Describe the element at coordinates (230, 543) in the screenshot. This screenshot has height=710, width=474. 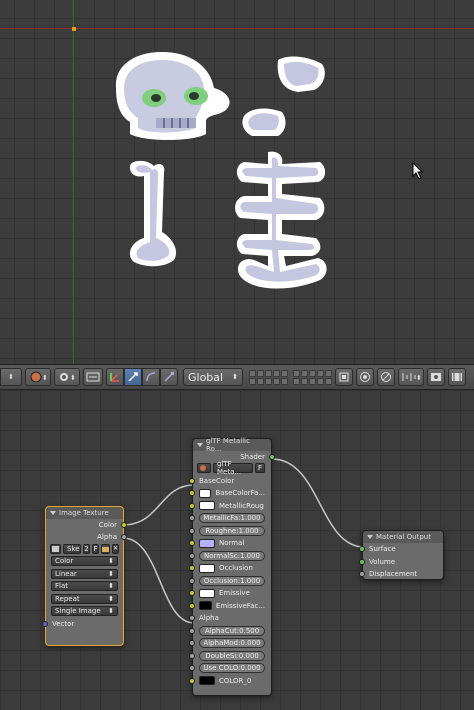
I see `normal-row: Normal` at that location.